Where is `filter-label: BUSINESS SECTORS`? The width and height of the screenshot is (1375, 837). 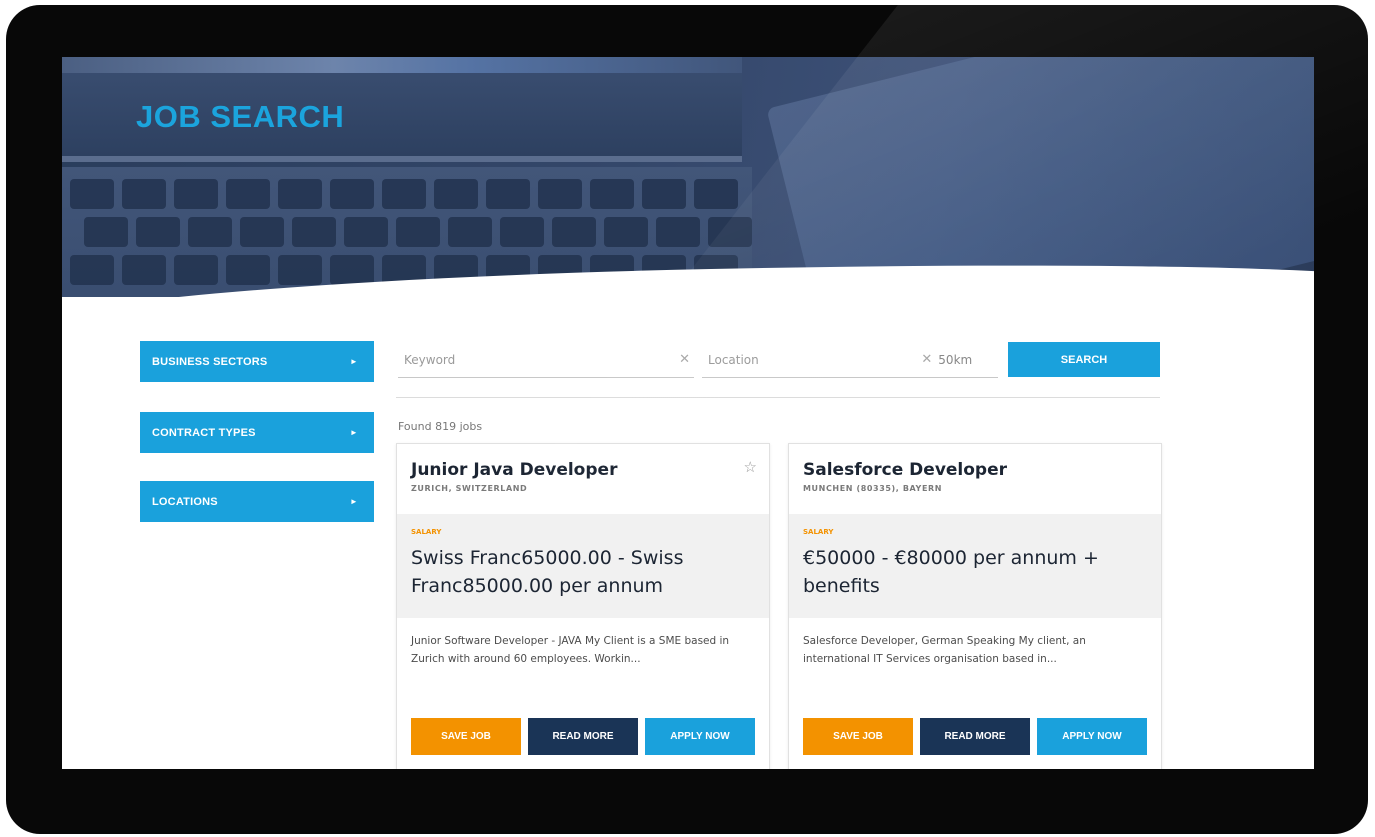
filter-label: BUSINESS SECTORS is located at coordinates (210, 361).